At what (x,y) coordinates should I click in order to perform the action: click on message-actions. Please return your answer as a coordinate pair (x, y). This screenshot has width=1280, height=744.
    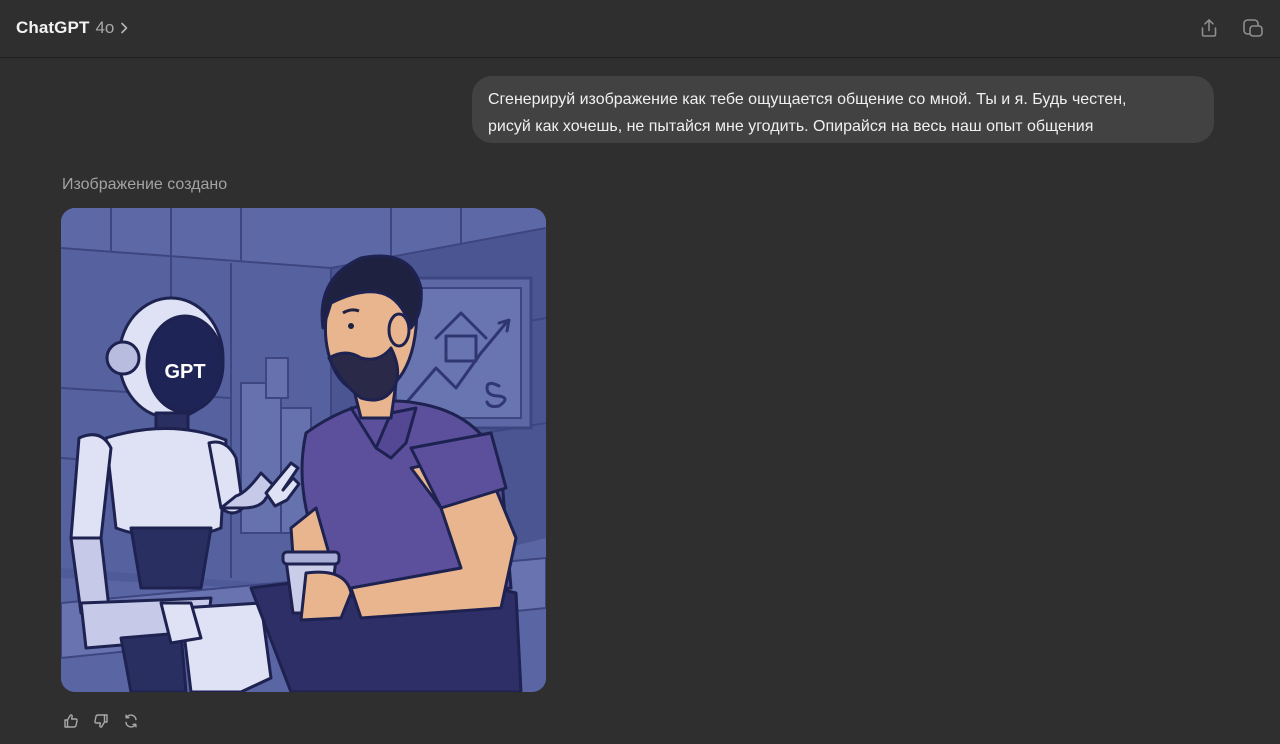
    Looking at the image, I should click on (101, 721).